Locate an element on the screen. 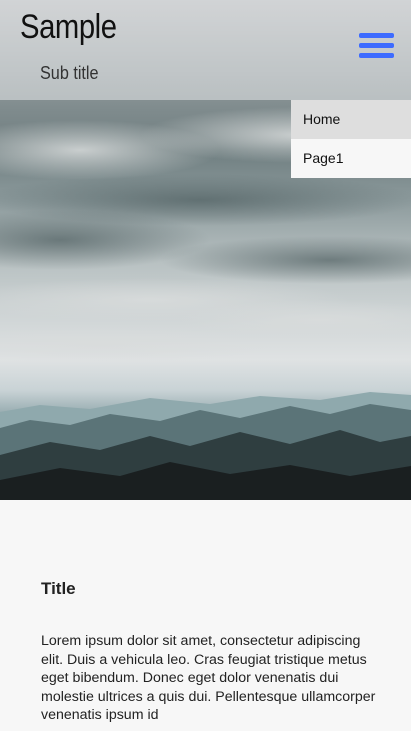 This screenshot has width=411, height=731. content-title: Title is located at coordinates (58, 588).